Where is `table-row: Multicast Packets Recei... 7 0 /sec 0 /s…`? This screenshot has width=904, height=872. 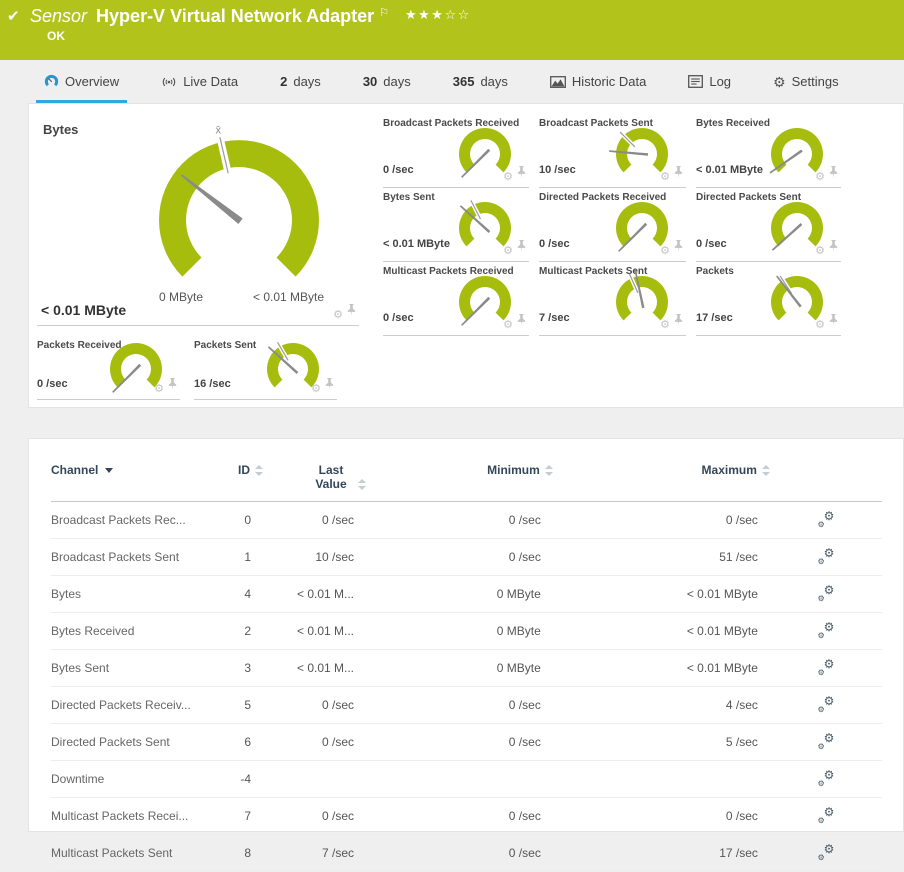 table-row: Multicast Packets Recei... 7 0 /sec 0 /s… is located at coordinates (466, 816).